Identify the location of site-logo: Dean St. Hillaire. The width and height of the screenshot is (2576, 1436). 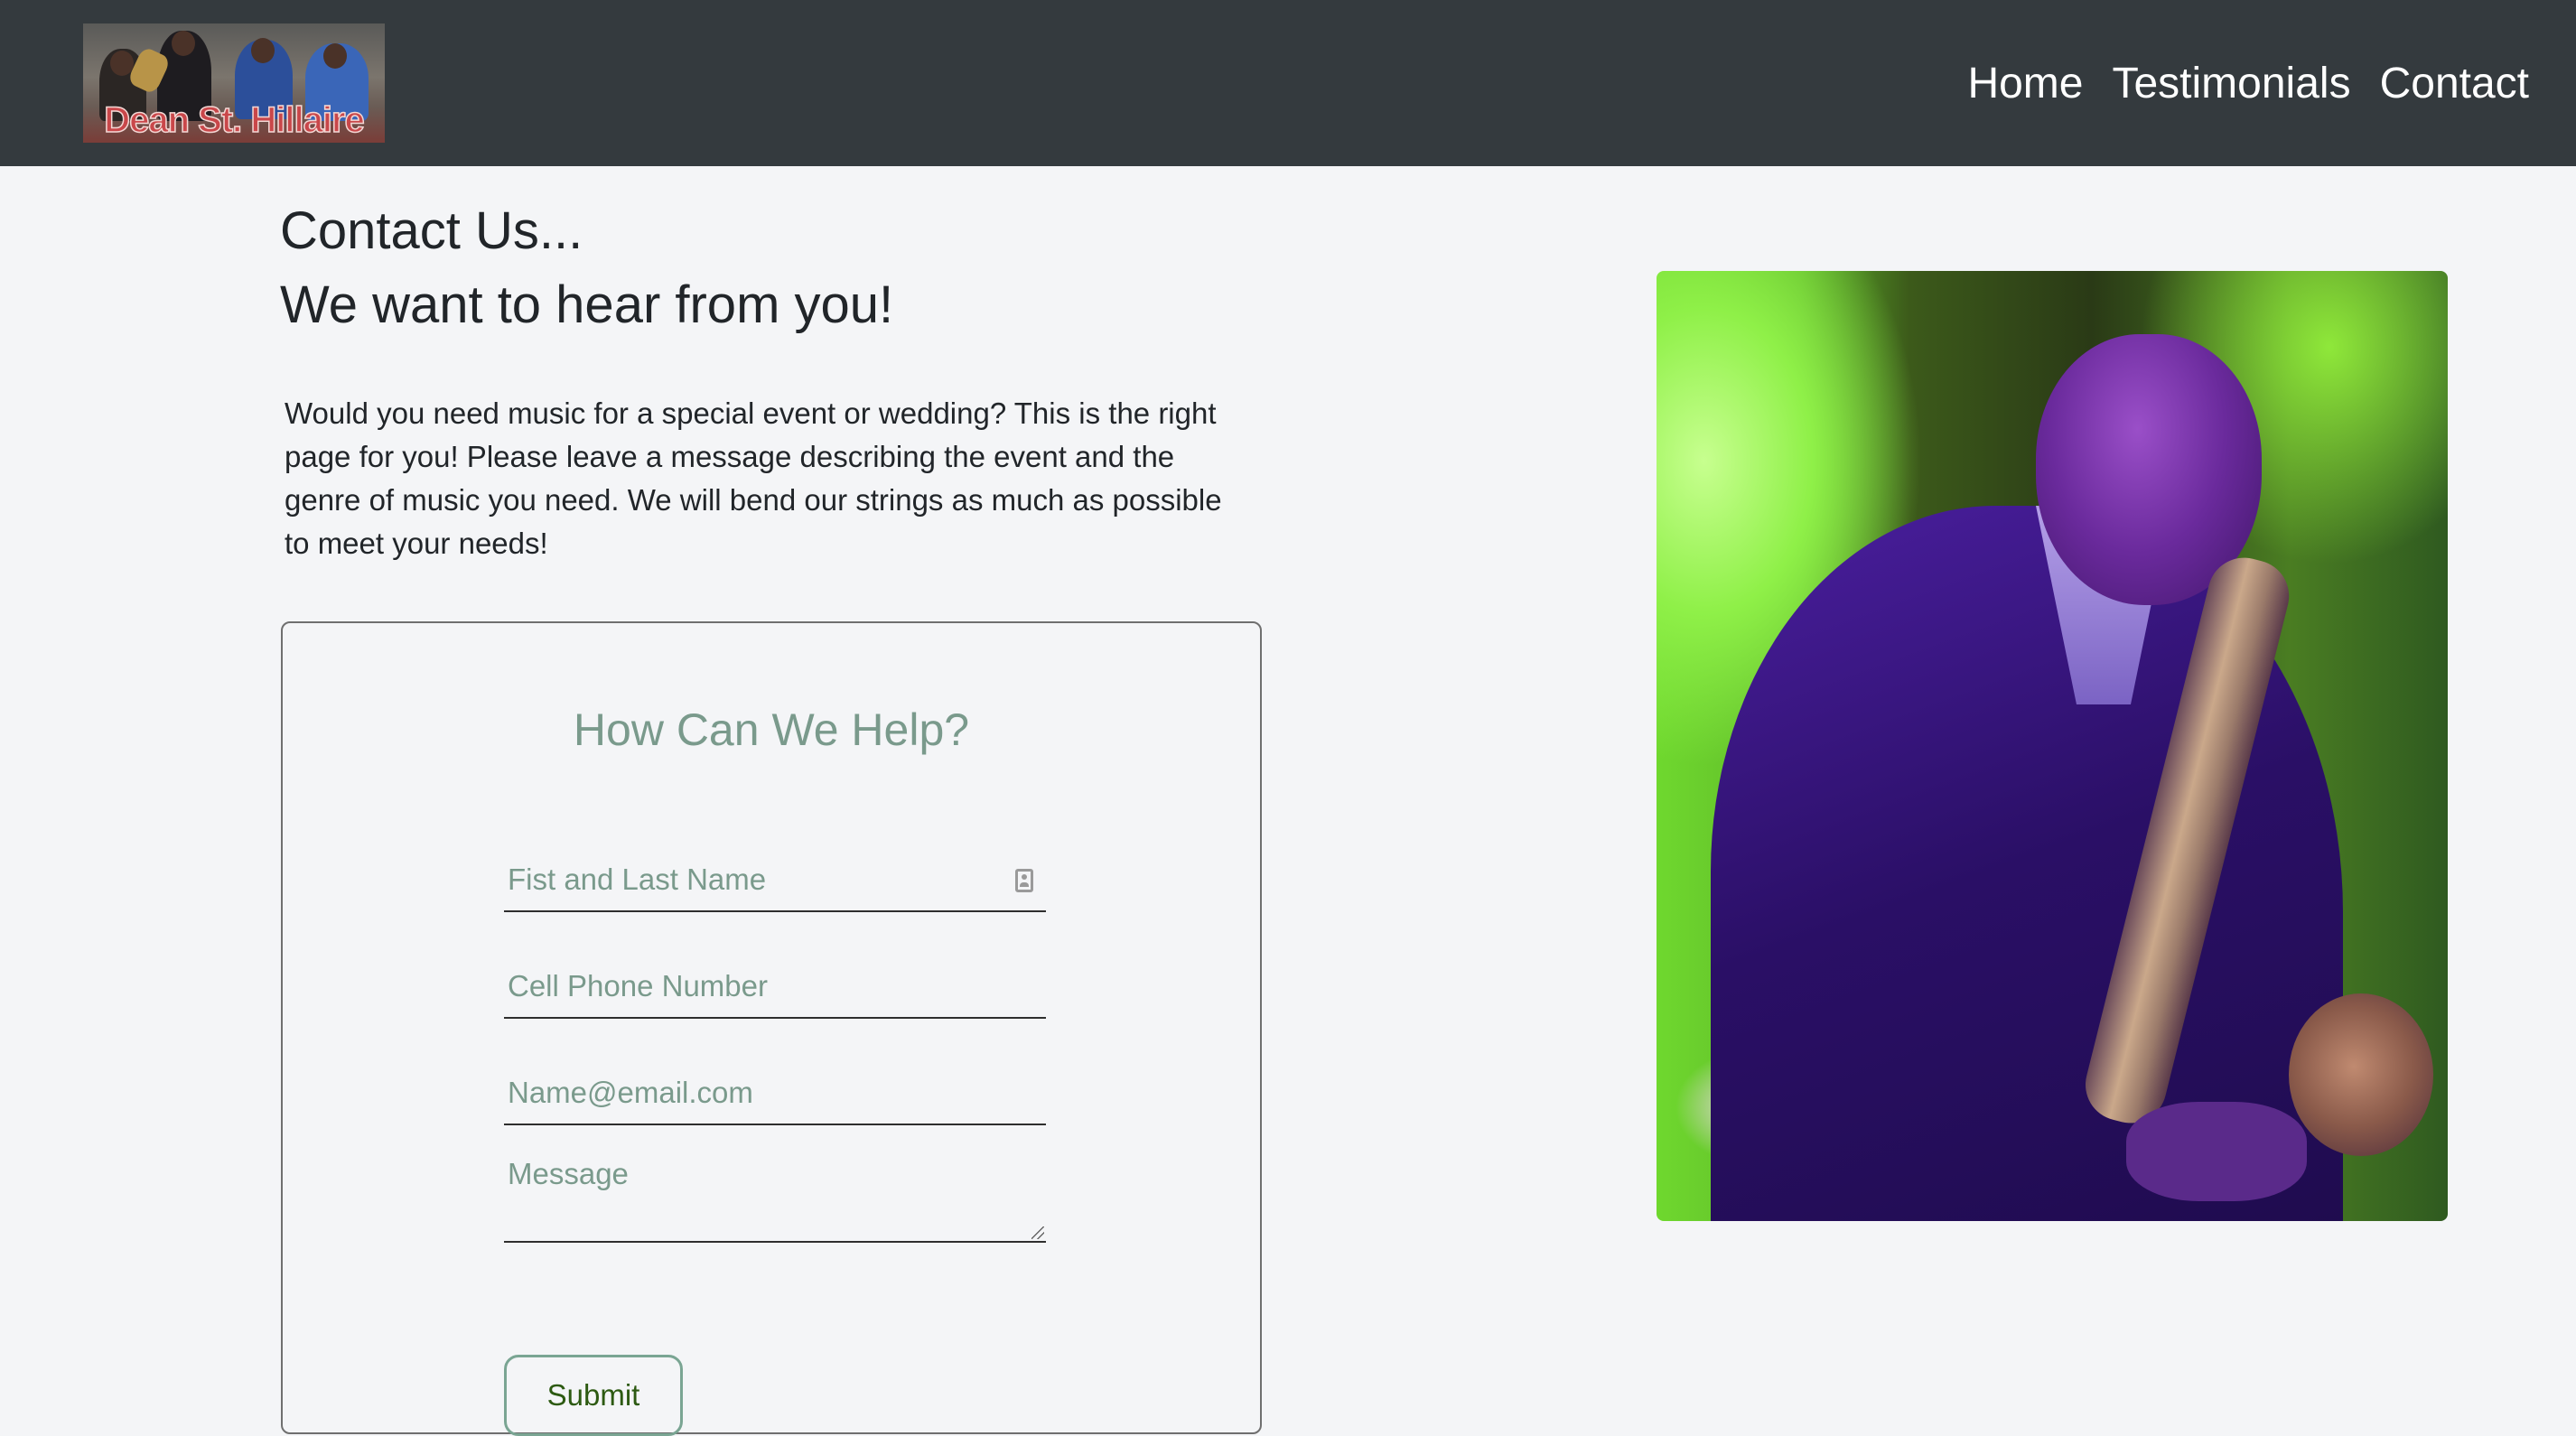
(234, 83).